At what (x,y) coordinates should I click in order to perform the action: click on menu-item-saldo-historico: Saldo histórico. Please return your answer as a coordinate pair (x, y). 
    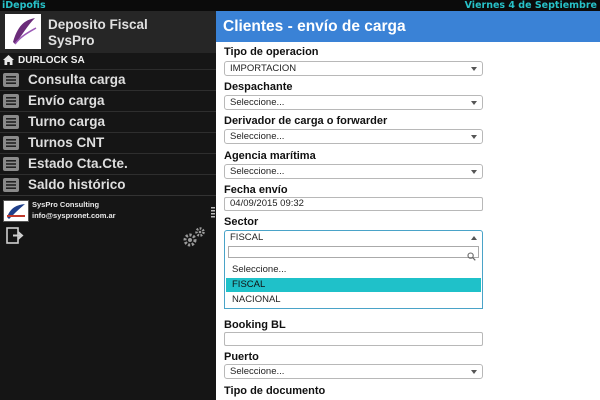
    Looking at the image, I should click on (108, 185).